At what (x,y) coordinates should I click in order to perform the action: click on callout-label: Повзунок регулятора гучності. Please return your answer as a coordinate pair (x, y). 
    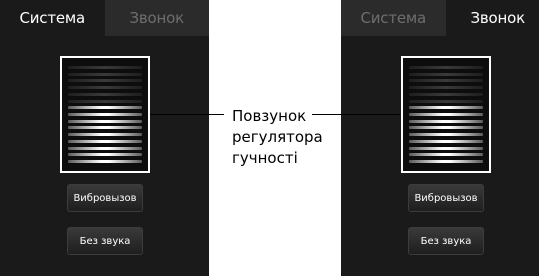
    Looking at the image, I should click on (287, 137).